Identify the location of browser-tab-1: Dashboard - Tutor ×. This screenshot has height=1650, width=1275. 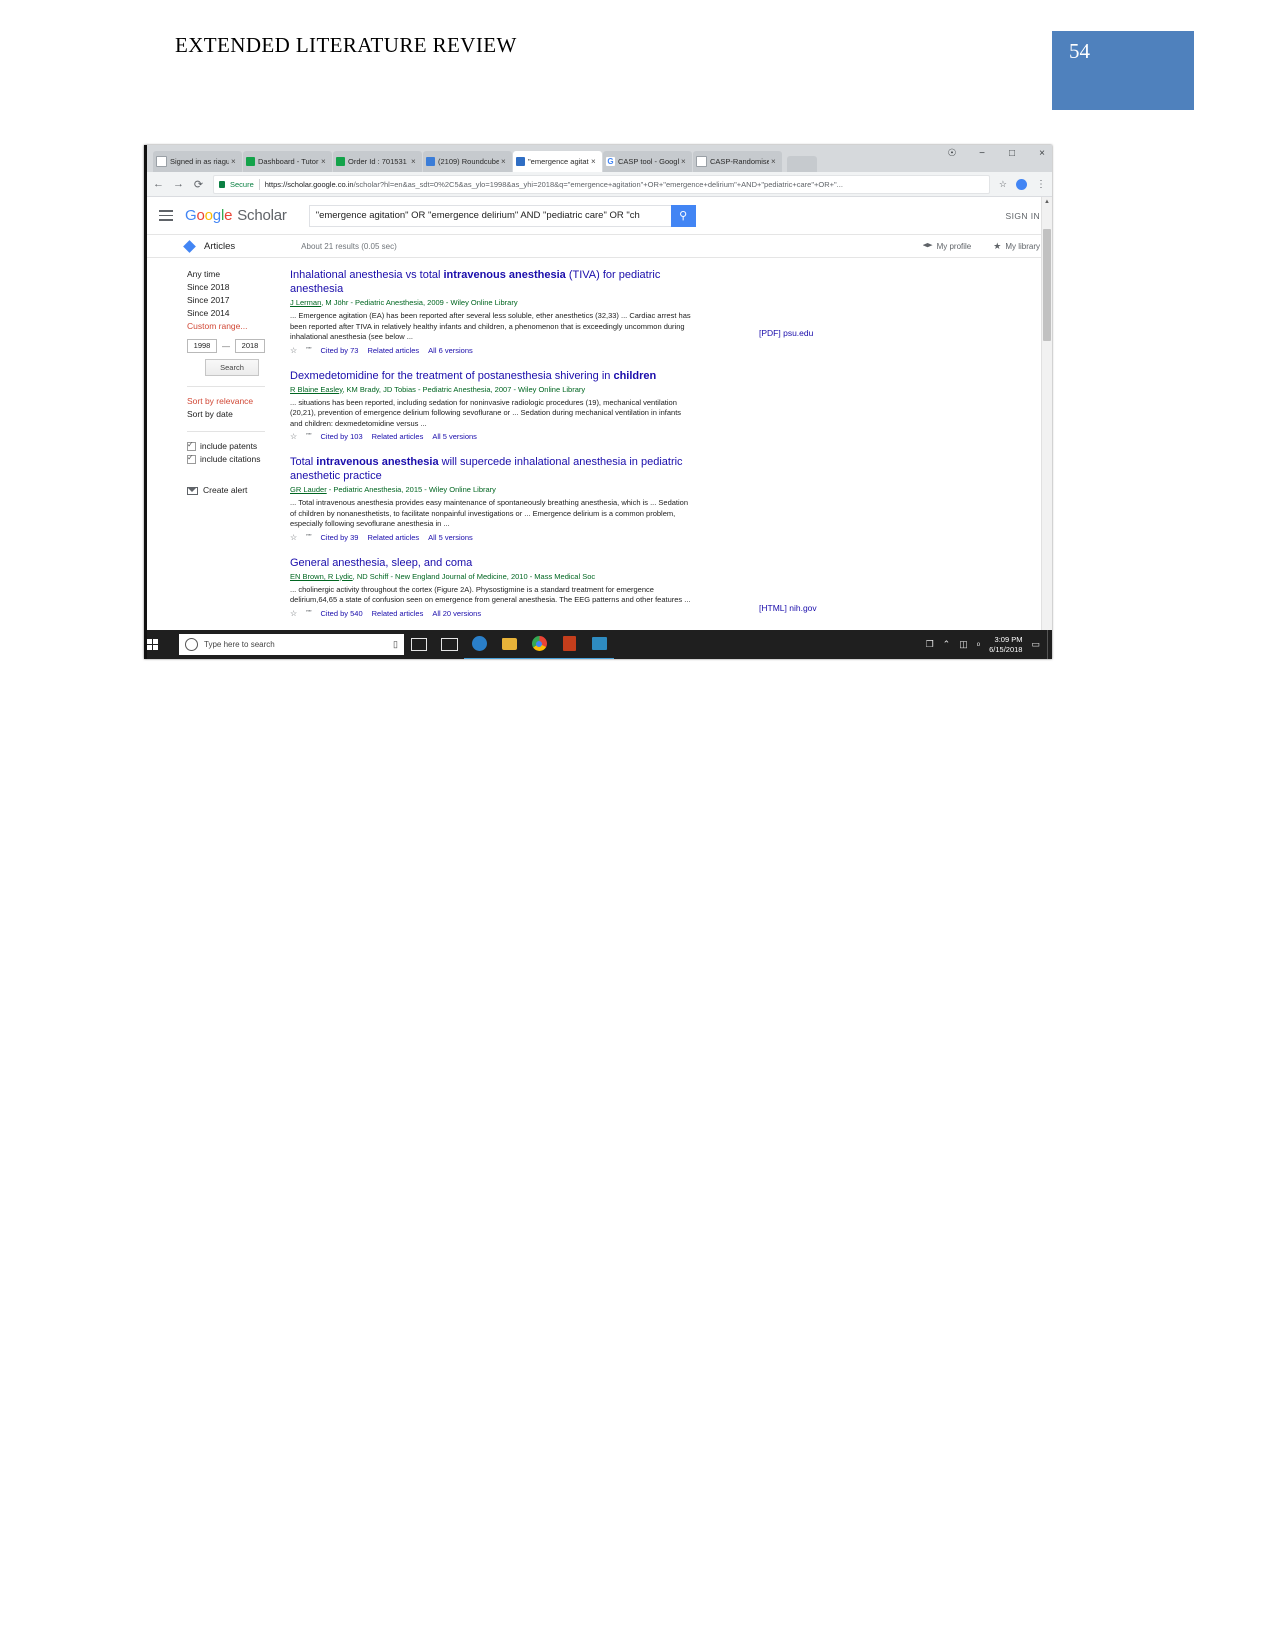
(287, 161).